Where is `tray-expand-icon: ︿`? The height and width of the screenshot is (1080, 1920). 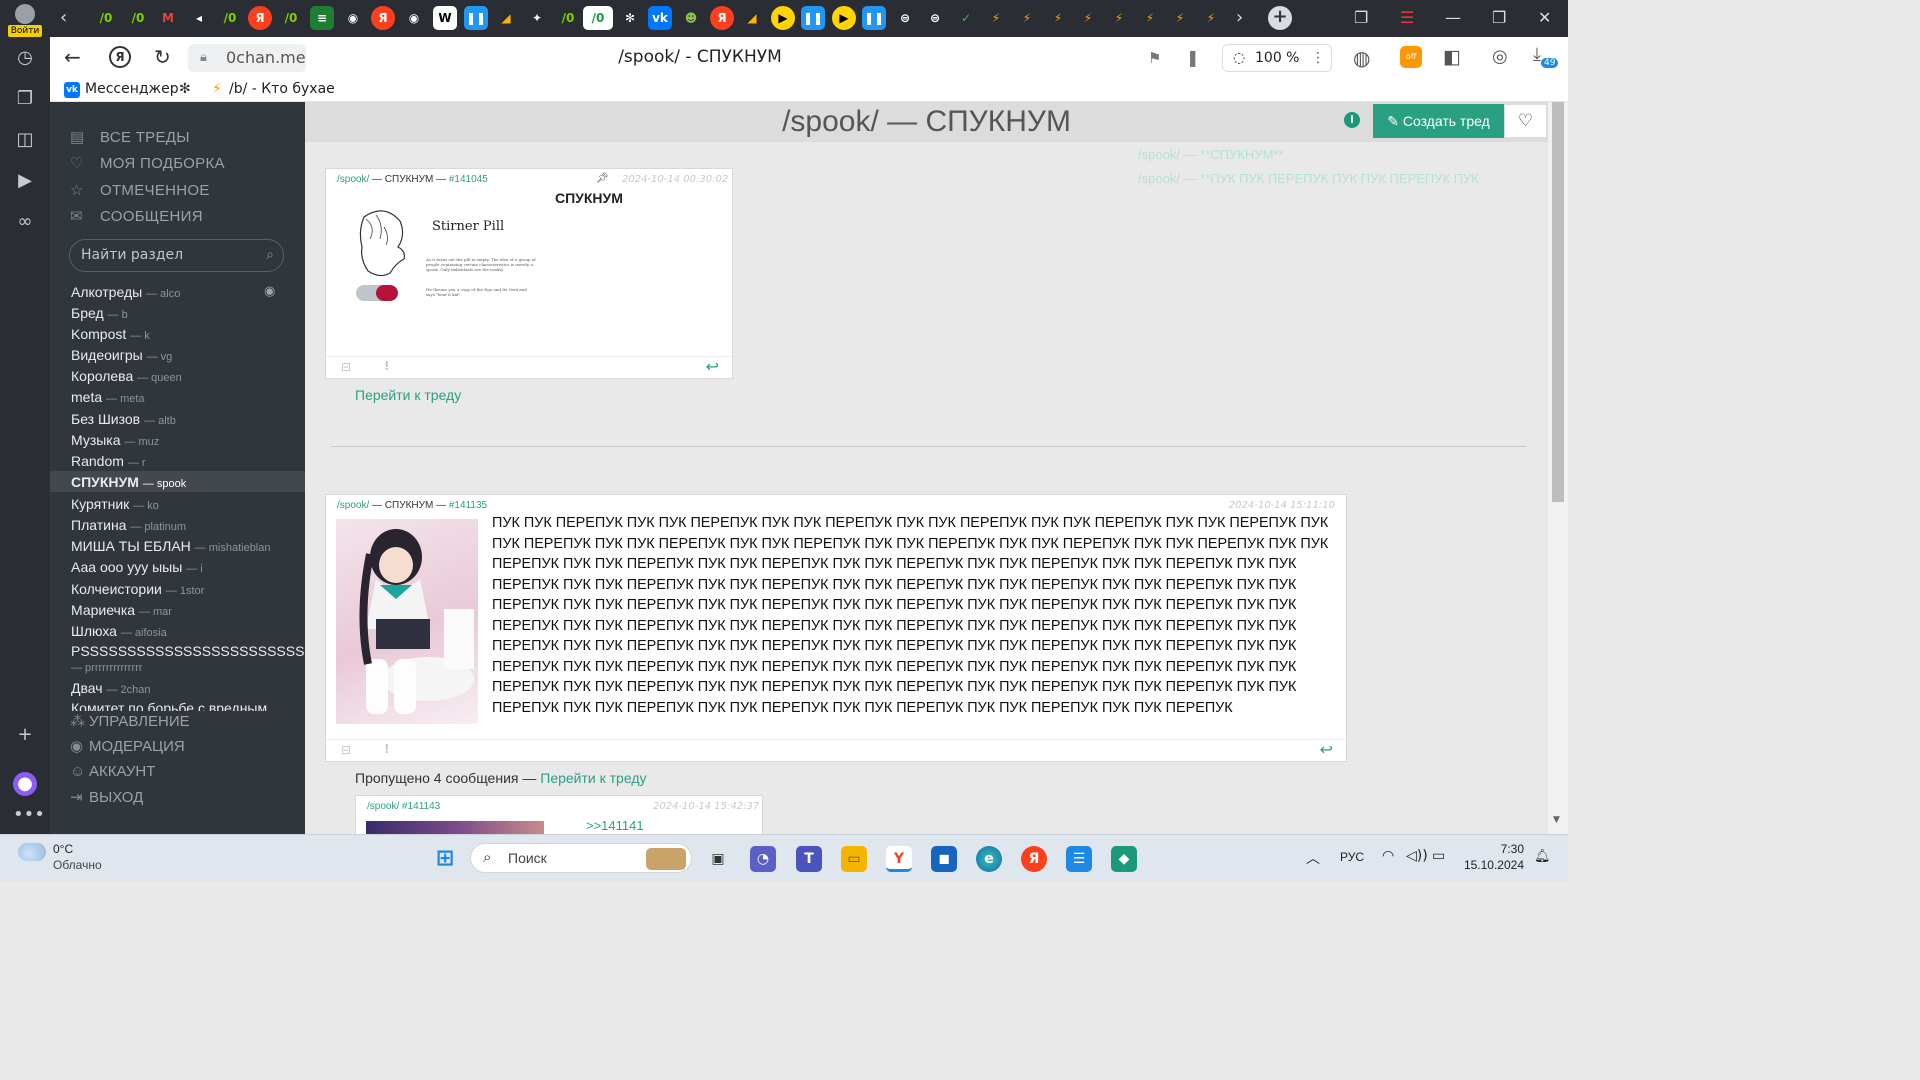 tray-expand-icon: ︿ is located at coordinates (1313, 858).